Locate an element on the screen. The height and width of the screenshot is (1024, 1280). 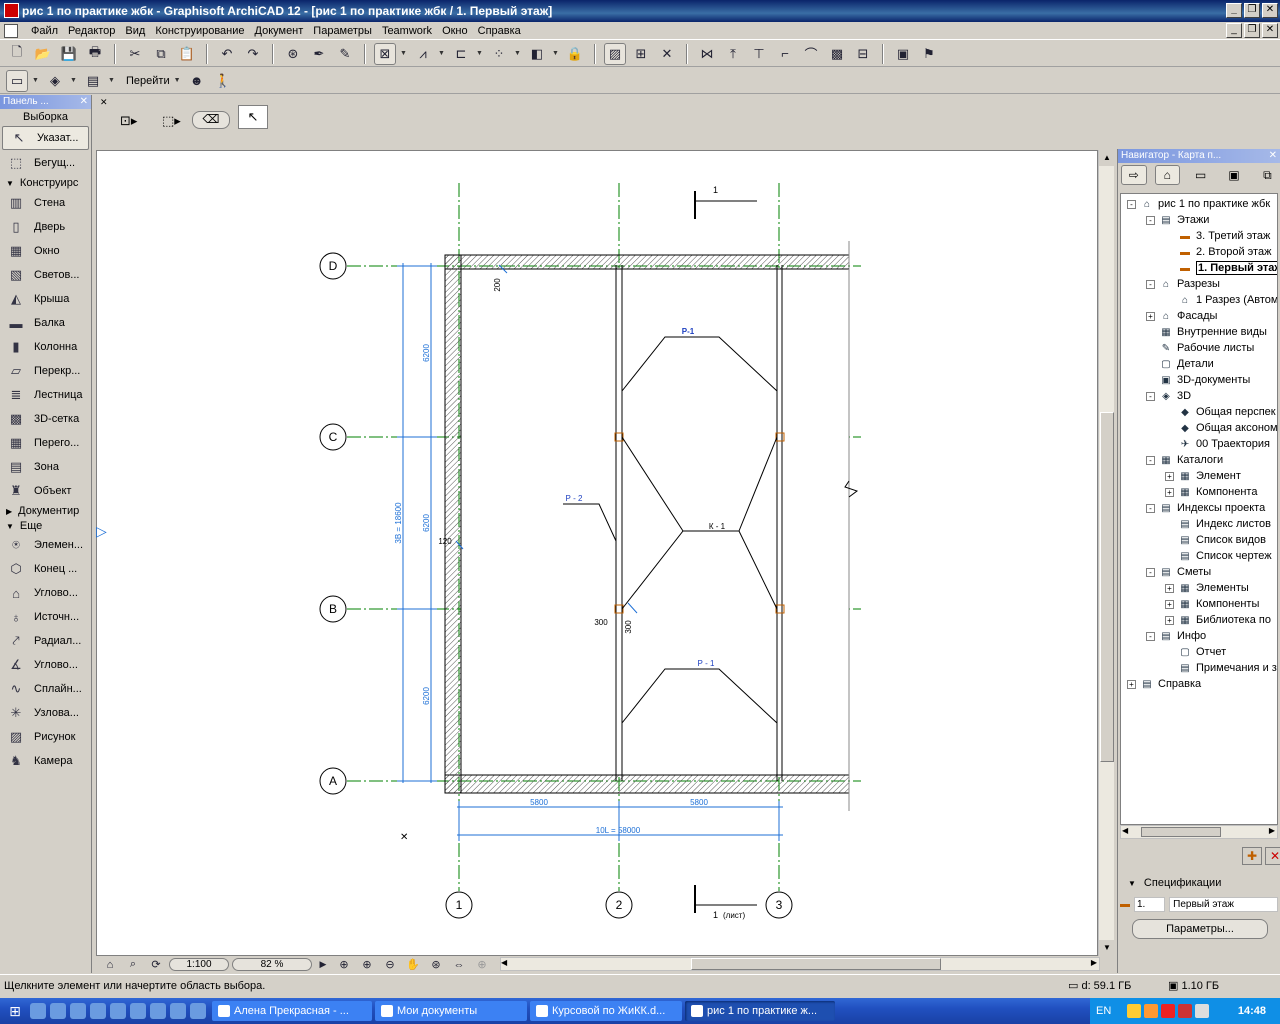
tool-mesh: ▩ 3D-сетка is located at coordinates (45, 419).